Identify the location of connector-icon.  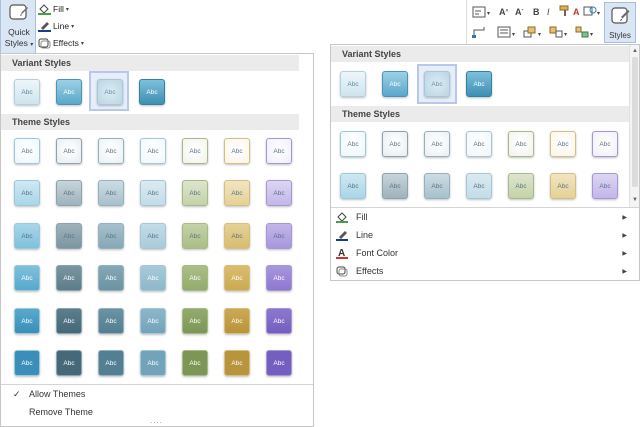
(479, 32).